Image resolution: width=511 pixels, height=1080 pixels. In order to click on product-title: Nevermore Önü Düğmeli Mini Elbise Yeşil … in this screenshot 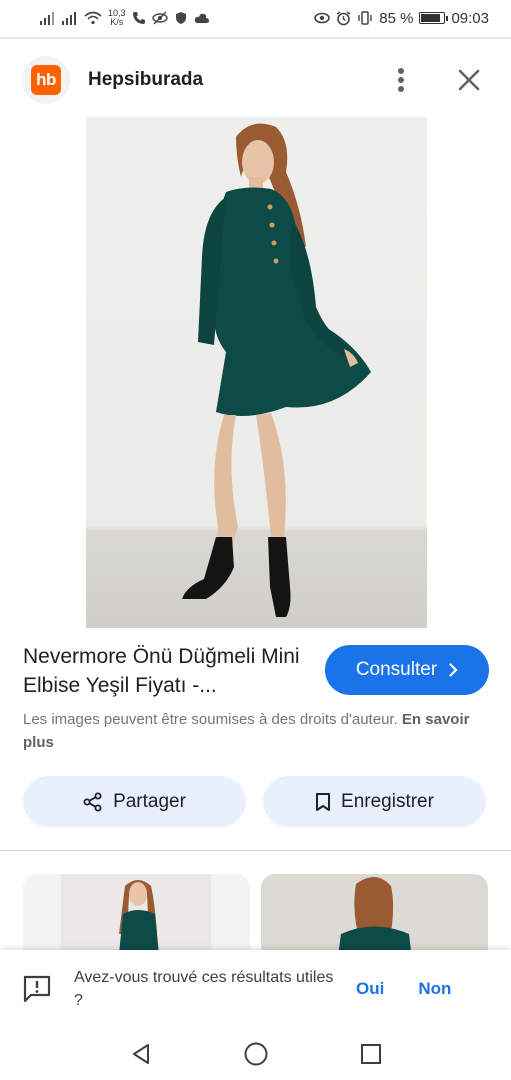, I will do `click(165, 671)`.